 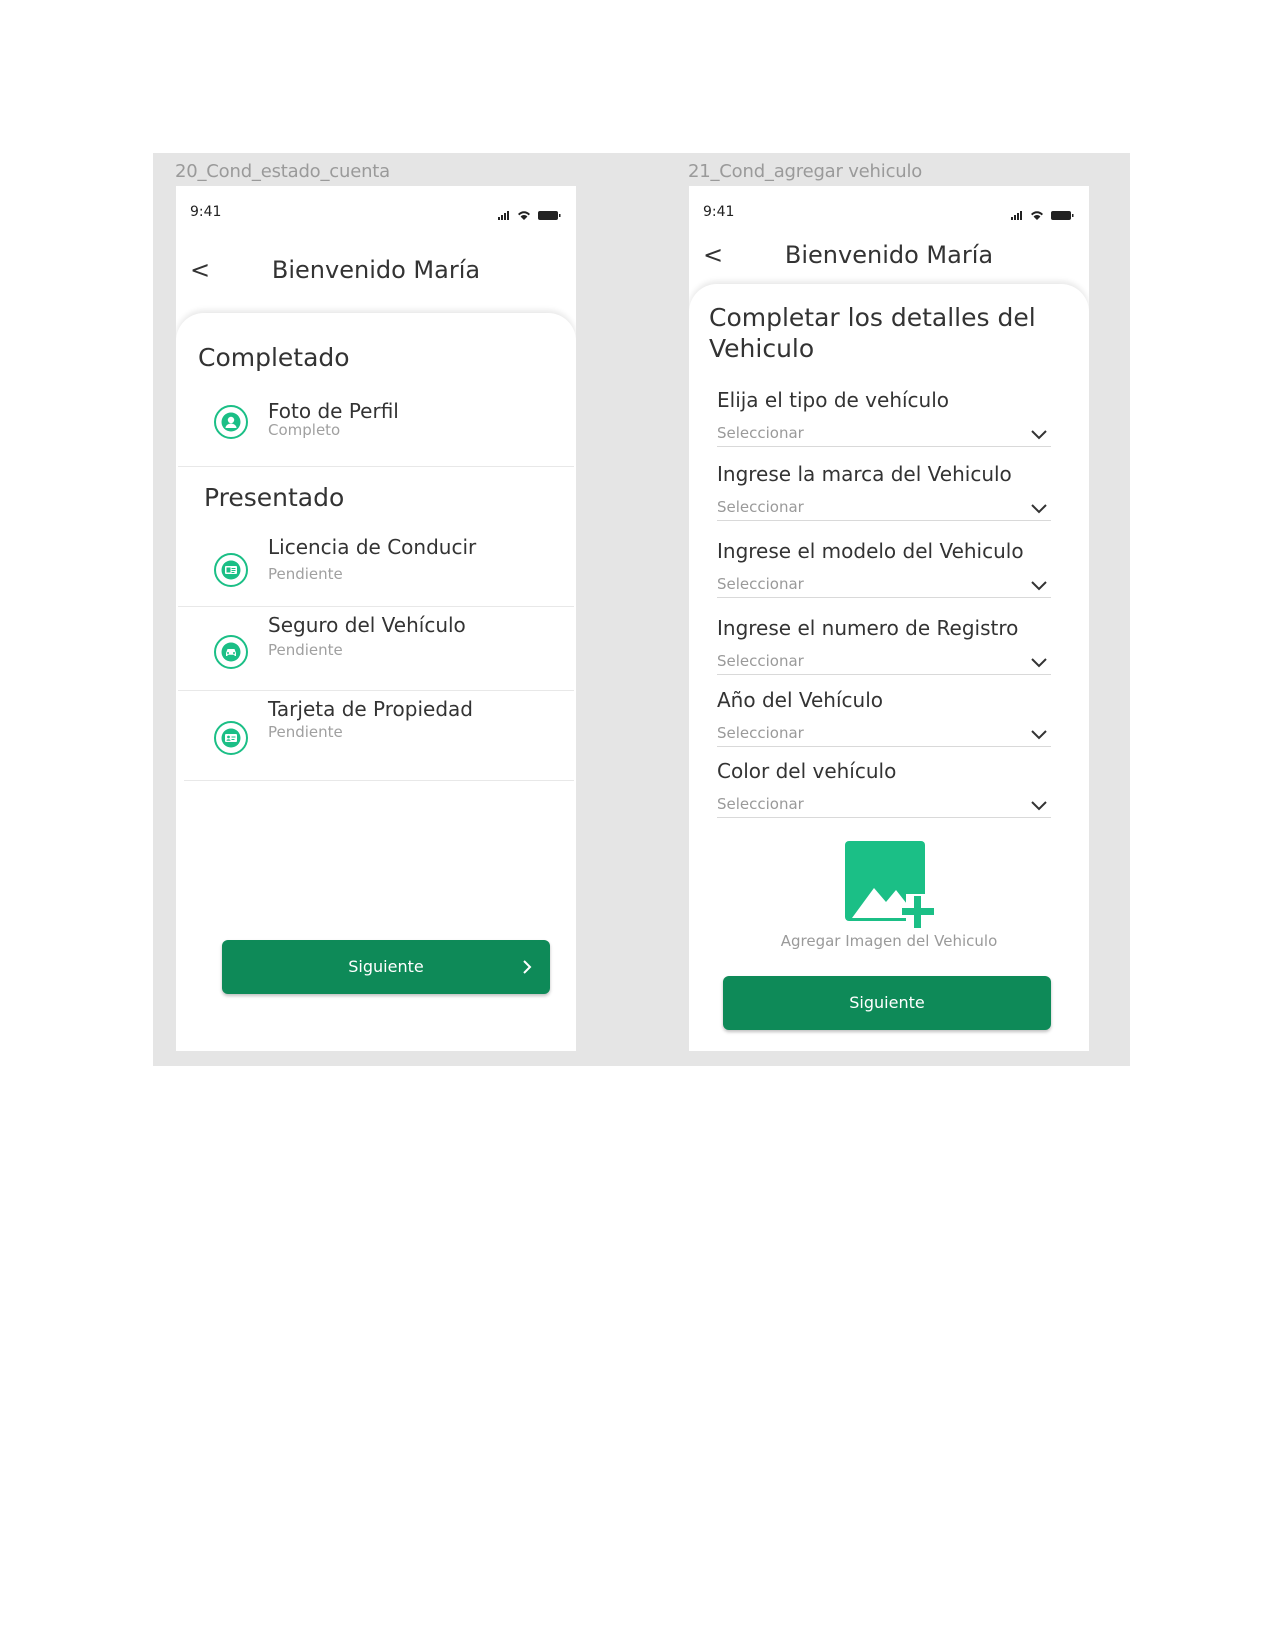 What do you see at coordinates (884, 792) in the screenshot?
I see `vehicle-color-select: Color del vehículo Seleccionar` at bounding box center [884, 792].